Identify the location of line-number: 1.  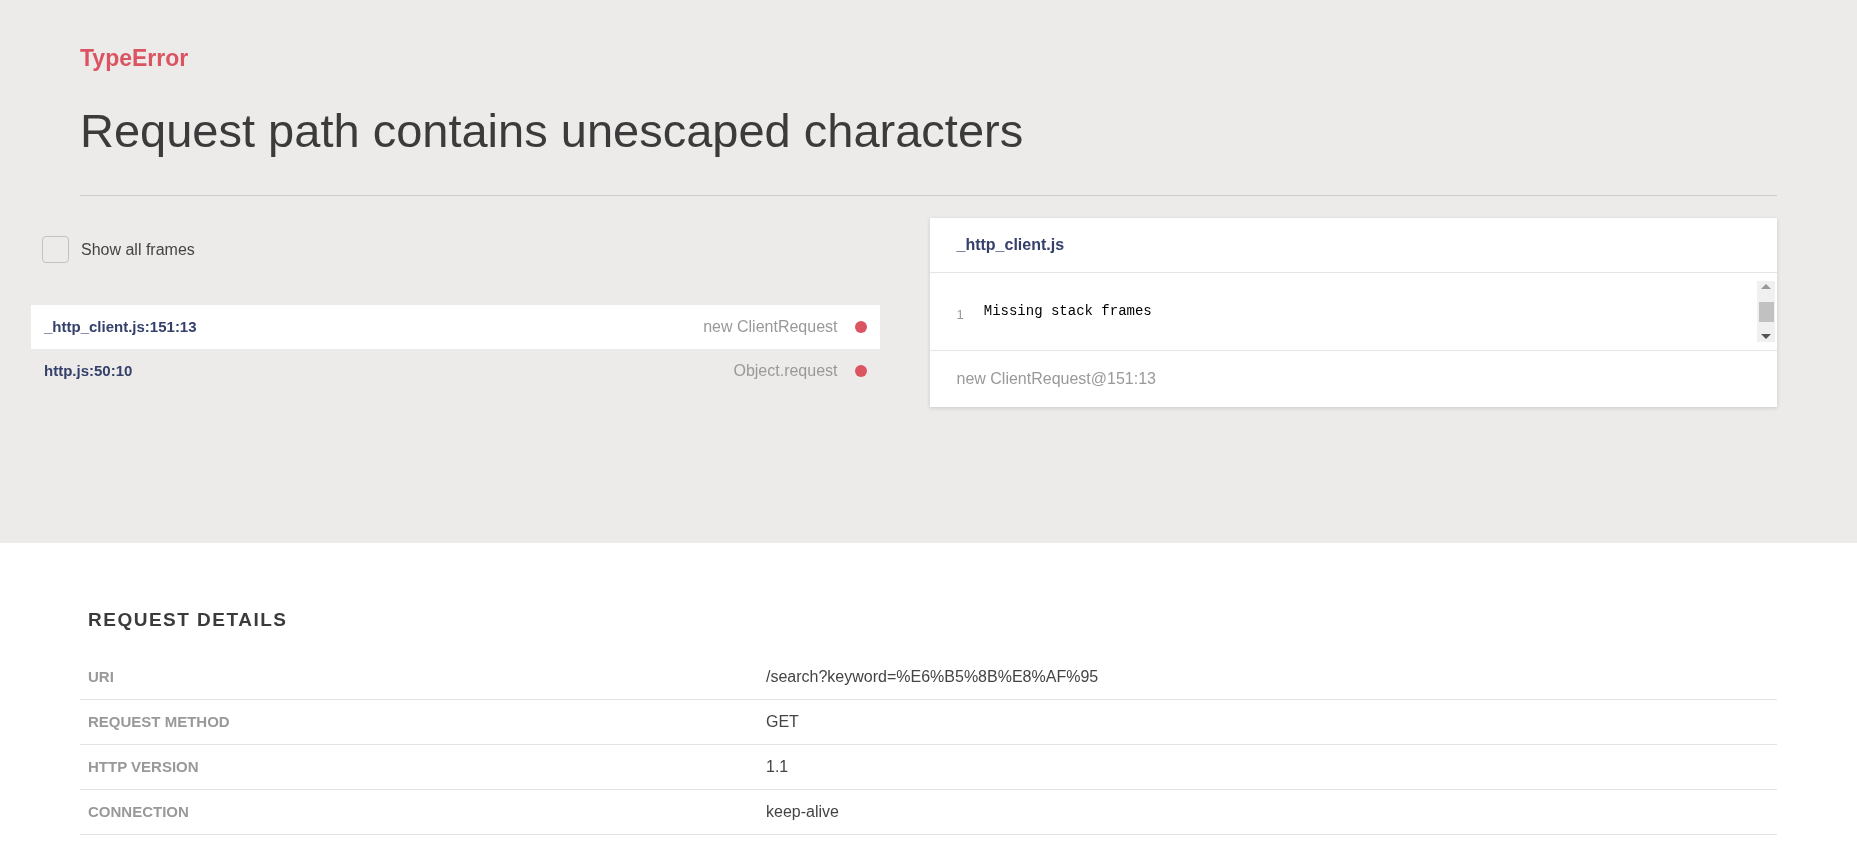
(960, 314).